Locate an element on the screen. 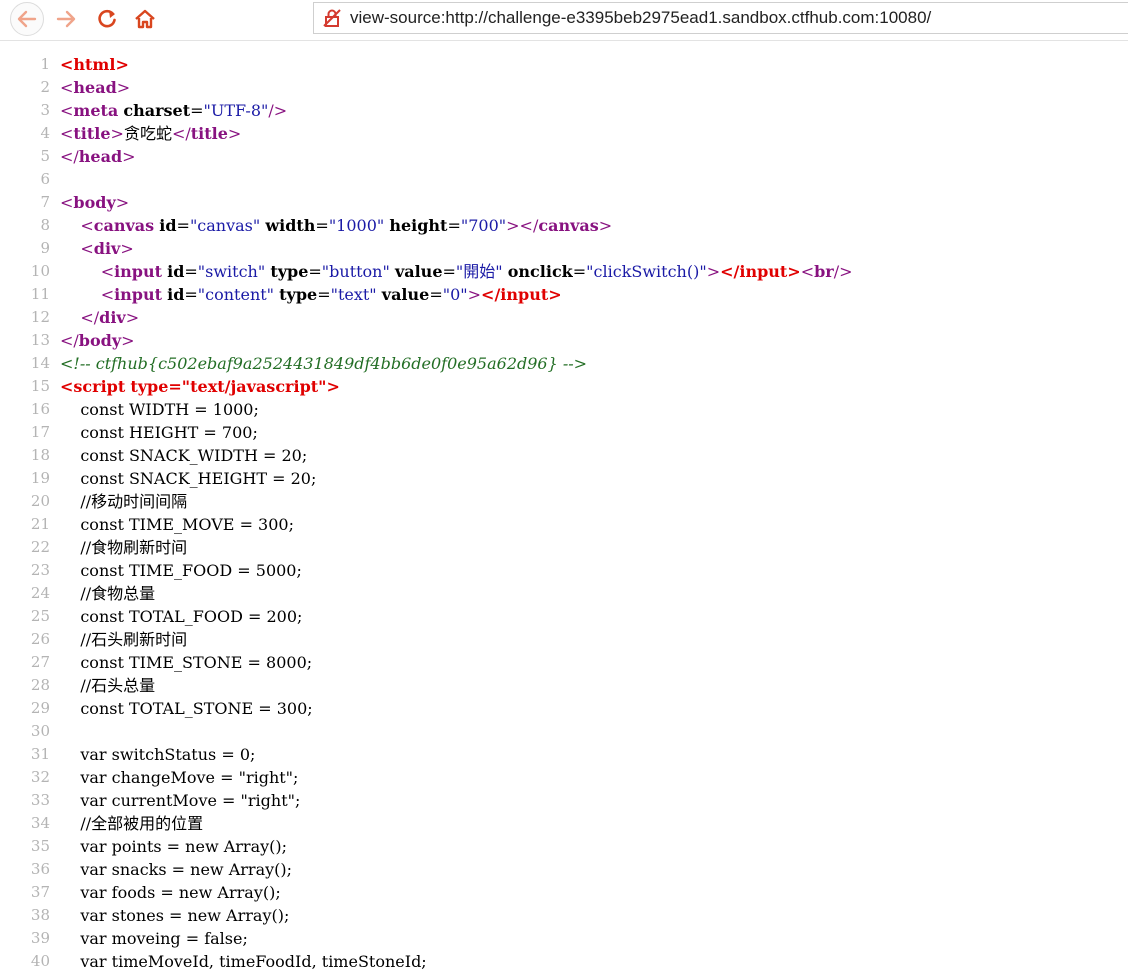  line-number: 19 is located at coordinates (40, 478).